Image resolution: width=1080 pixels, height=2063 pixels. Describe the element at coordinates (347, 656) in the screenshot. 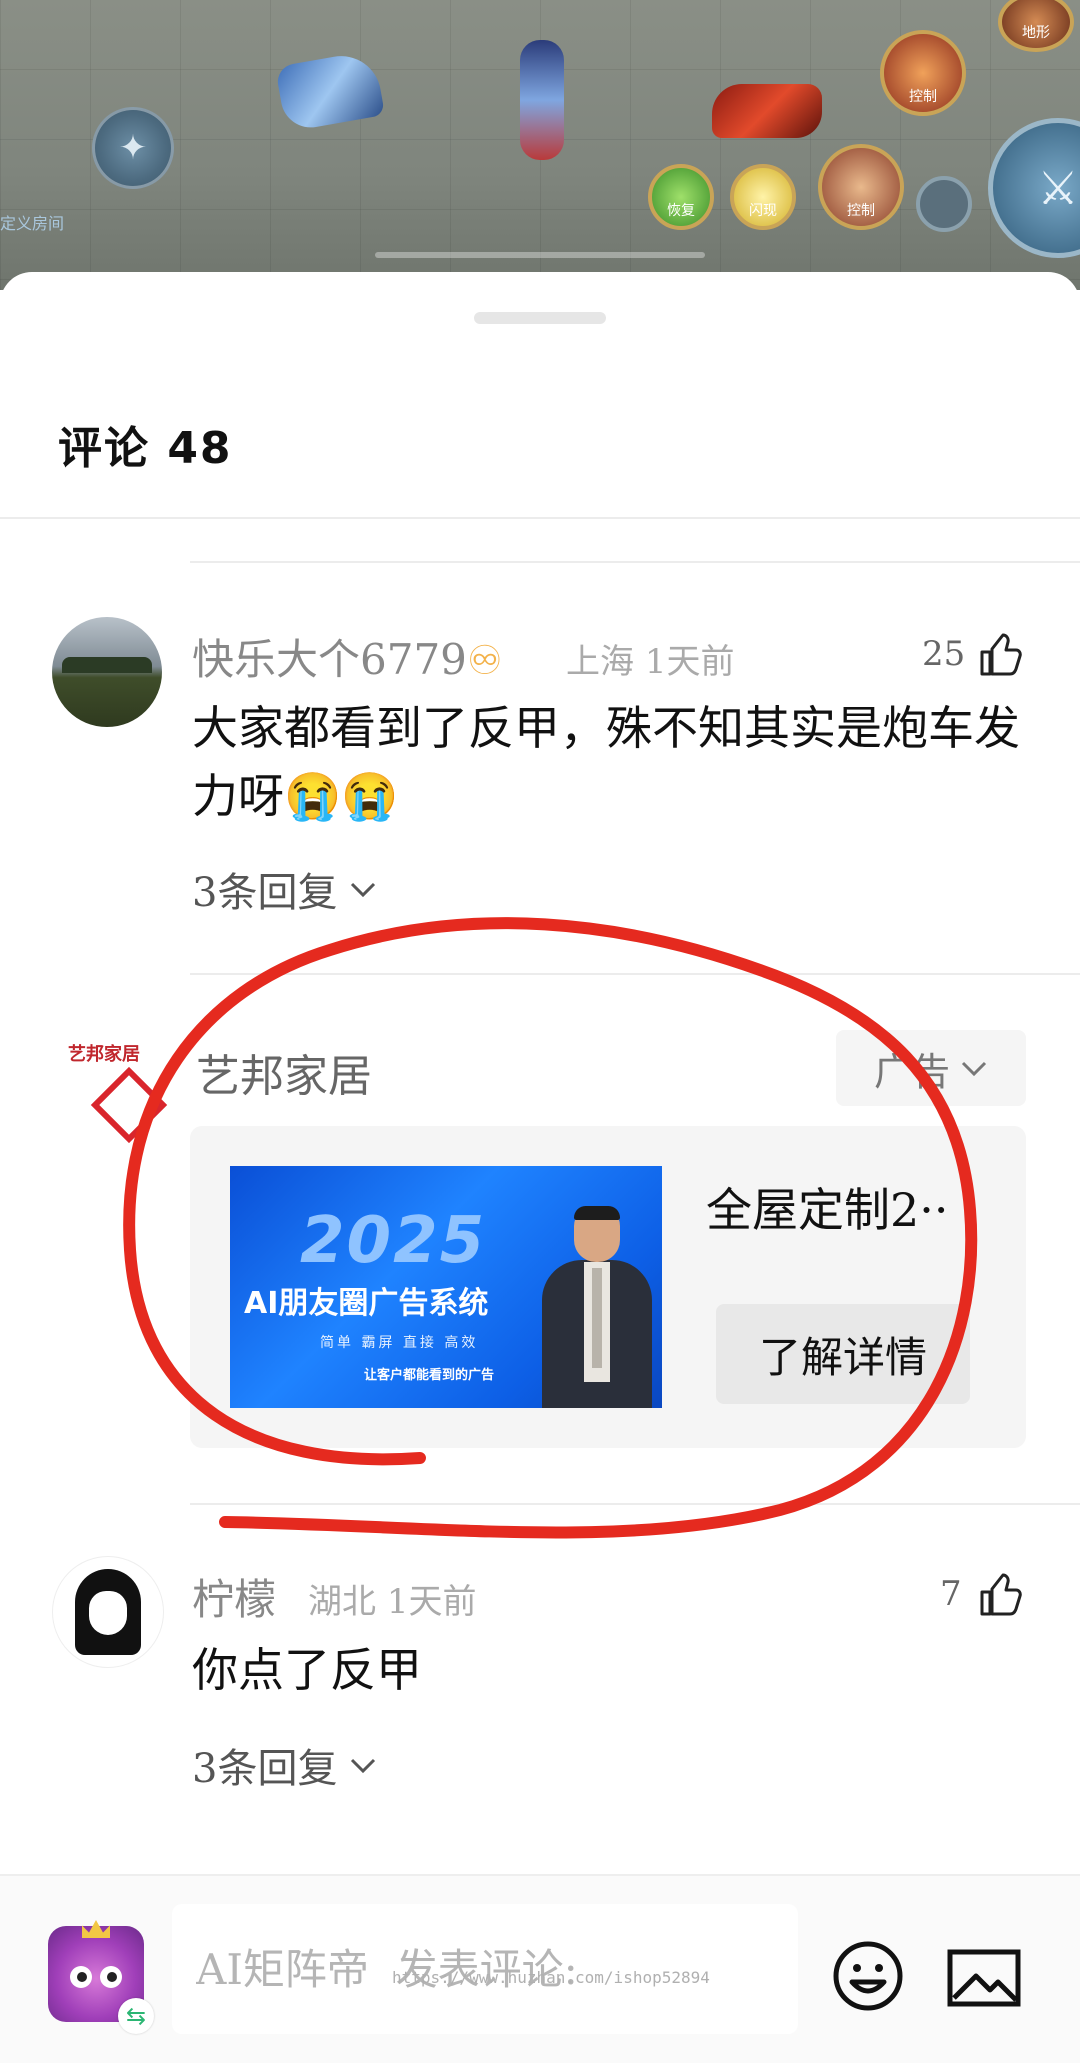

I see `comment-username: 快乐大个6779♾` at that location.